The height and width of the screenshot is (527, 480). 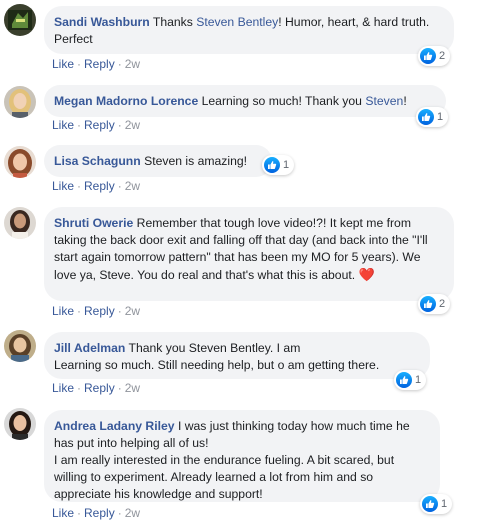 I want to click on comment-author: Megan Madorno Lorence, so click(x=126, y=101).